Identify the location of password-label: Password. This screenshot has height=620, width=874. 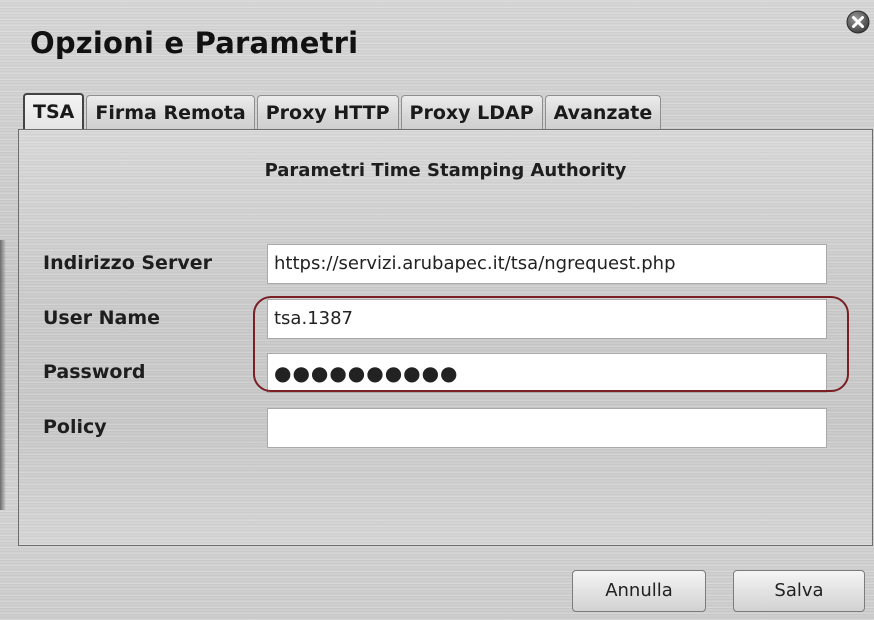
(94, 372).